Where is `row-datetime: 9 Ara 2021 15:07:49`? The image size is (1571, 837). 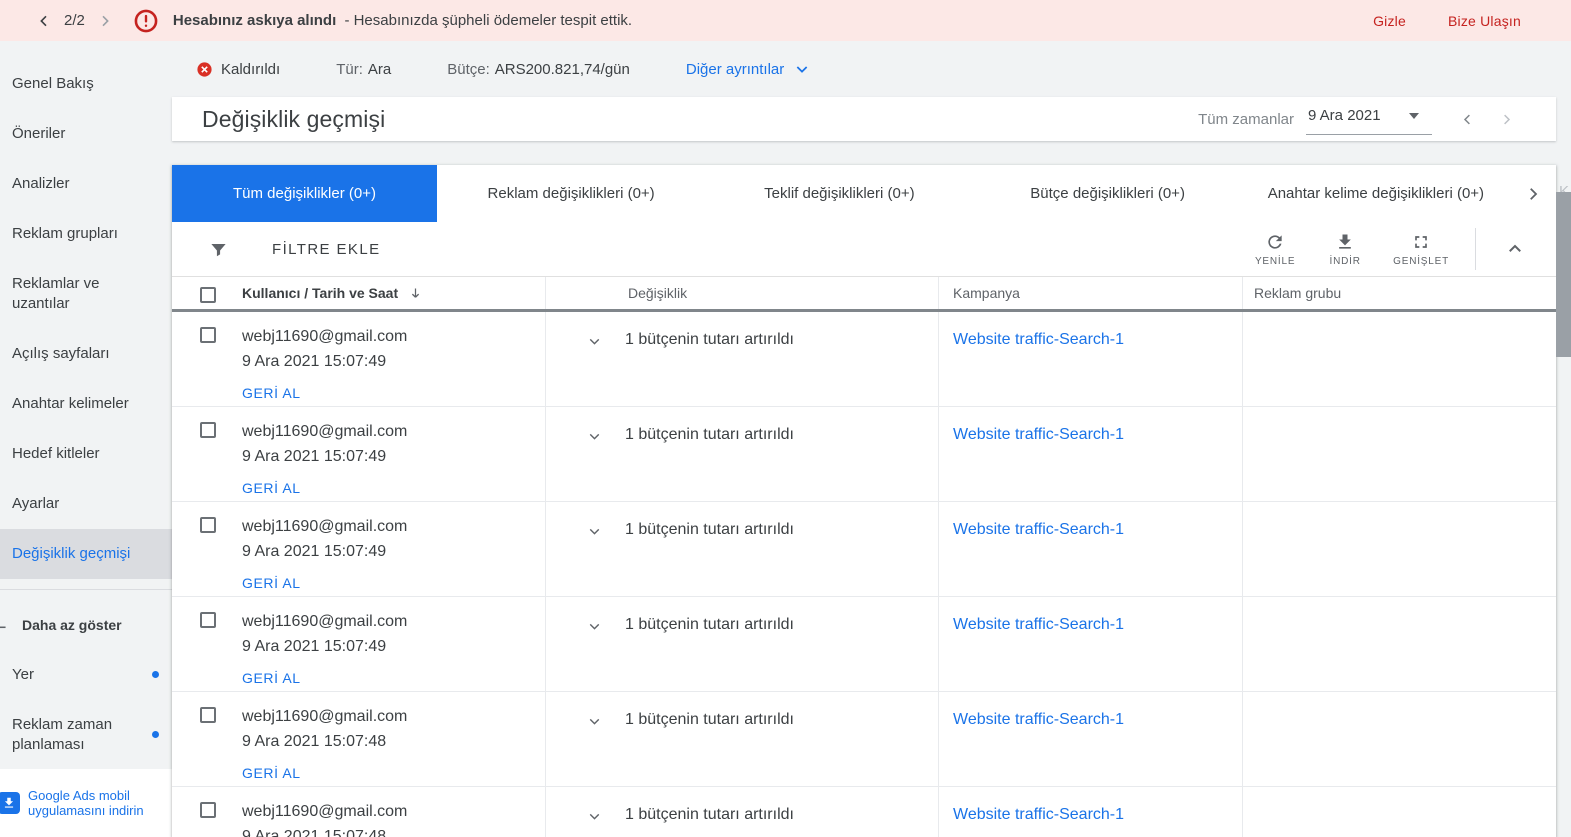 row-datetime: 9 Ara 2021 15:07:49 is located at coordinates (314, 646).